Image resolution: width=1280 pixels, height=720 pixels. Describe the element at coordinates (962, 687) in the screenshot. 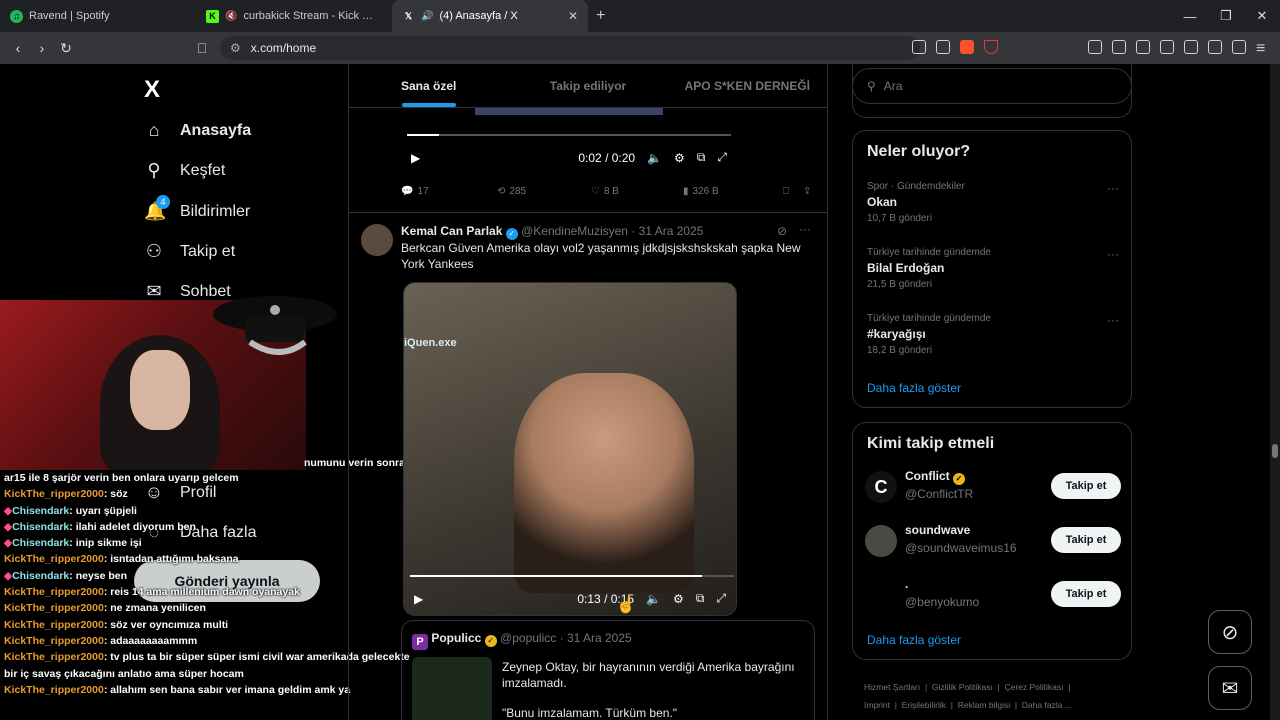

I see `footer-link: Gizlilik Politikası` at that location.